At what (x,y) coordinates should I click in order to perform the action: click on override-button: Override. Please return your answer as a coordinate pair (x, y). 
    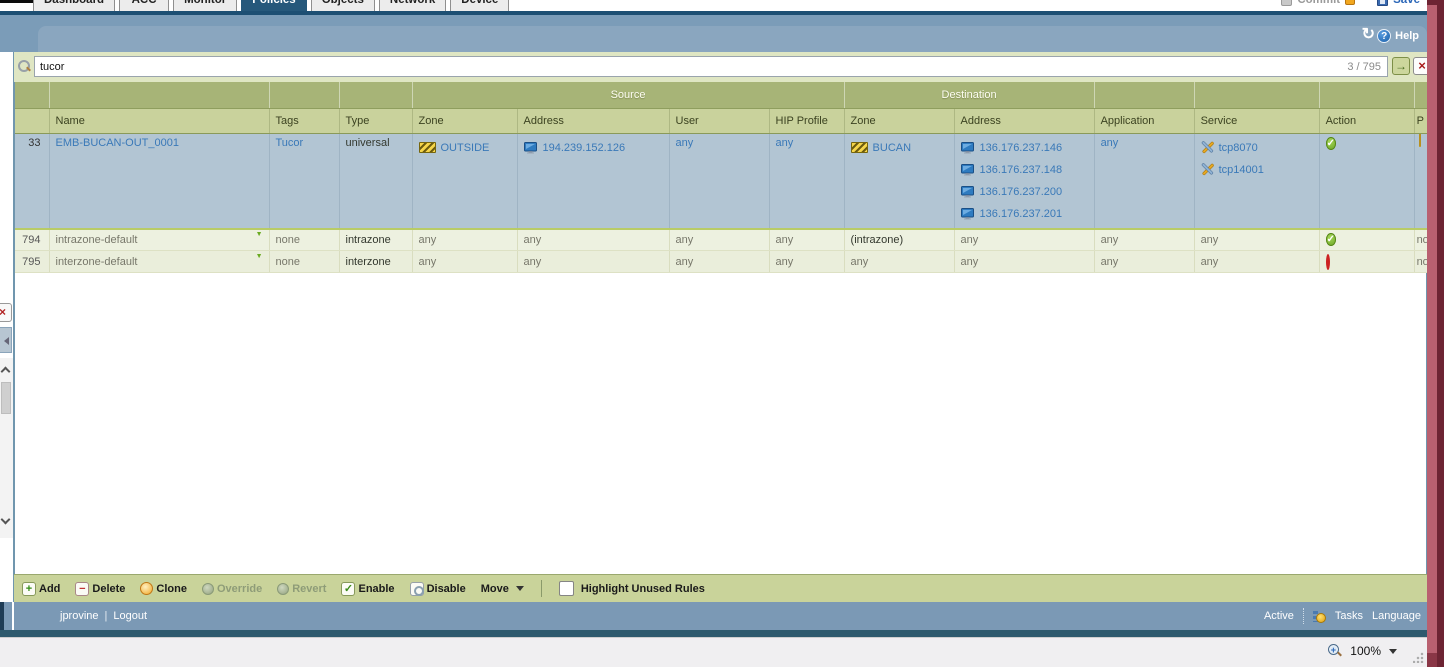
    Looking at the image, I should click on (232, 588).